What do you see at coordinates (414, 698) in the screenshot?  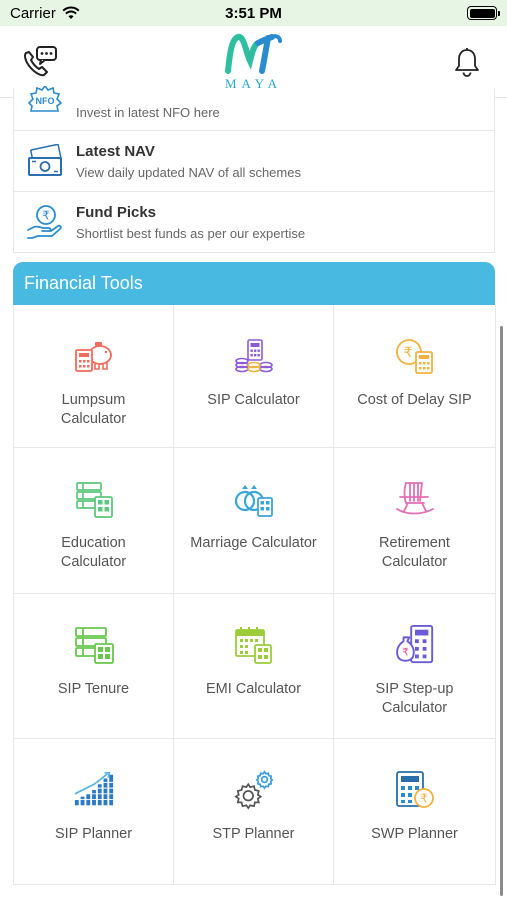 I see `tool-label: SIP Step-up Calculator` at bounding box center [414, 698].